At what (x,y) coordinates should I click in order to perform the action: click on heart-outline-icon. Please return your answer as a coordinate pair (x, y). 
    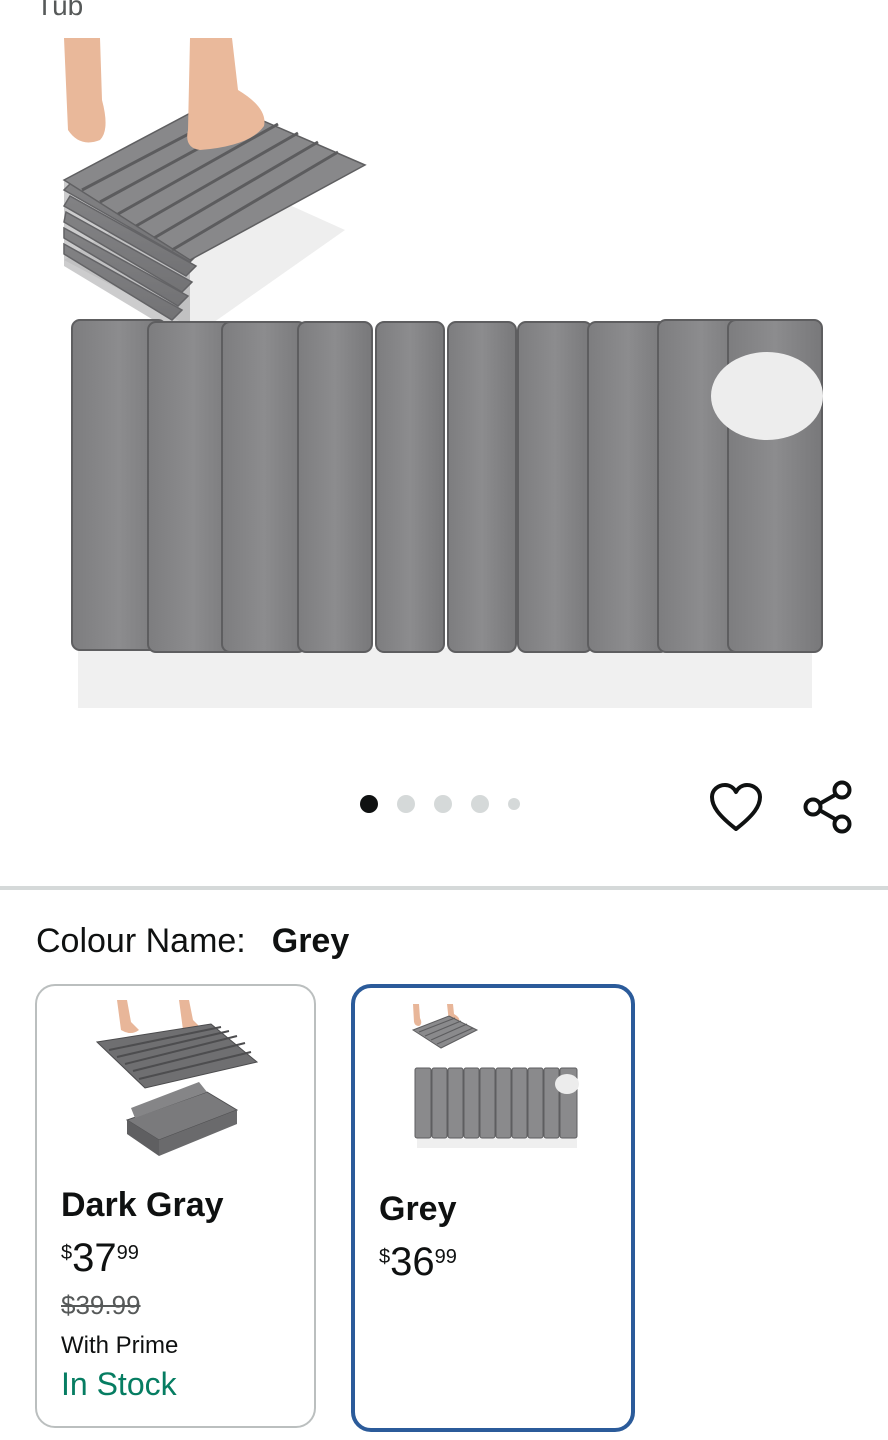
    Looking at the image, I should click on (736, 807).